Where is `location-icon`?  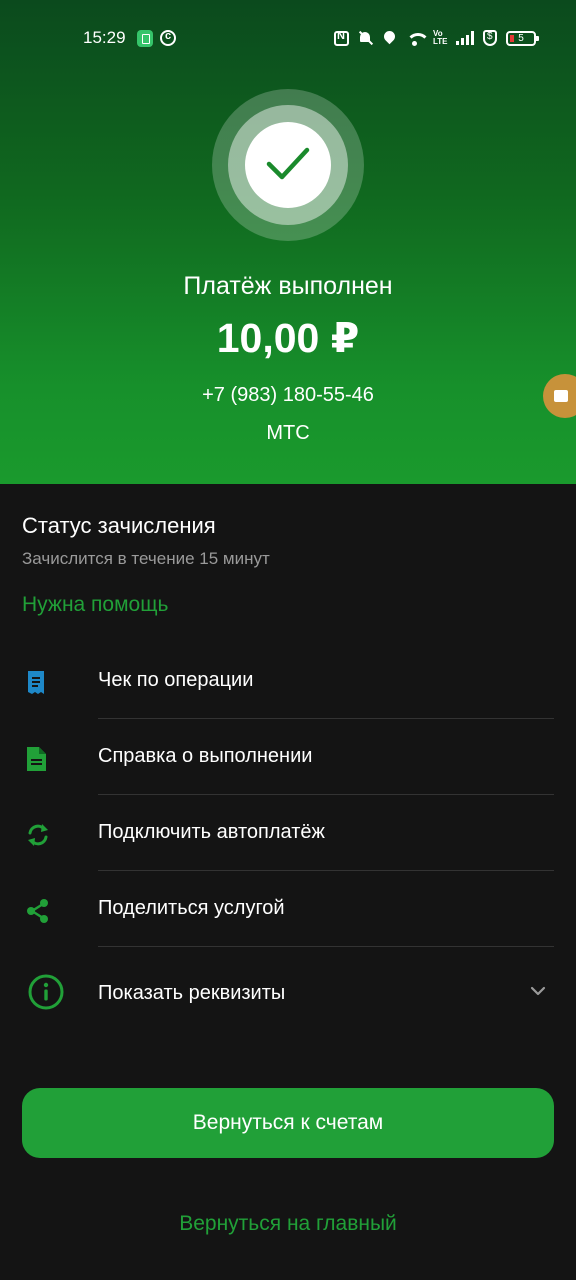
location-icon is located at coordinates (389, 38).